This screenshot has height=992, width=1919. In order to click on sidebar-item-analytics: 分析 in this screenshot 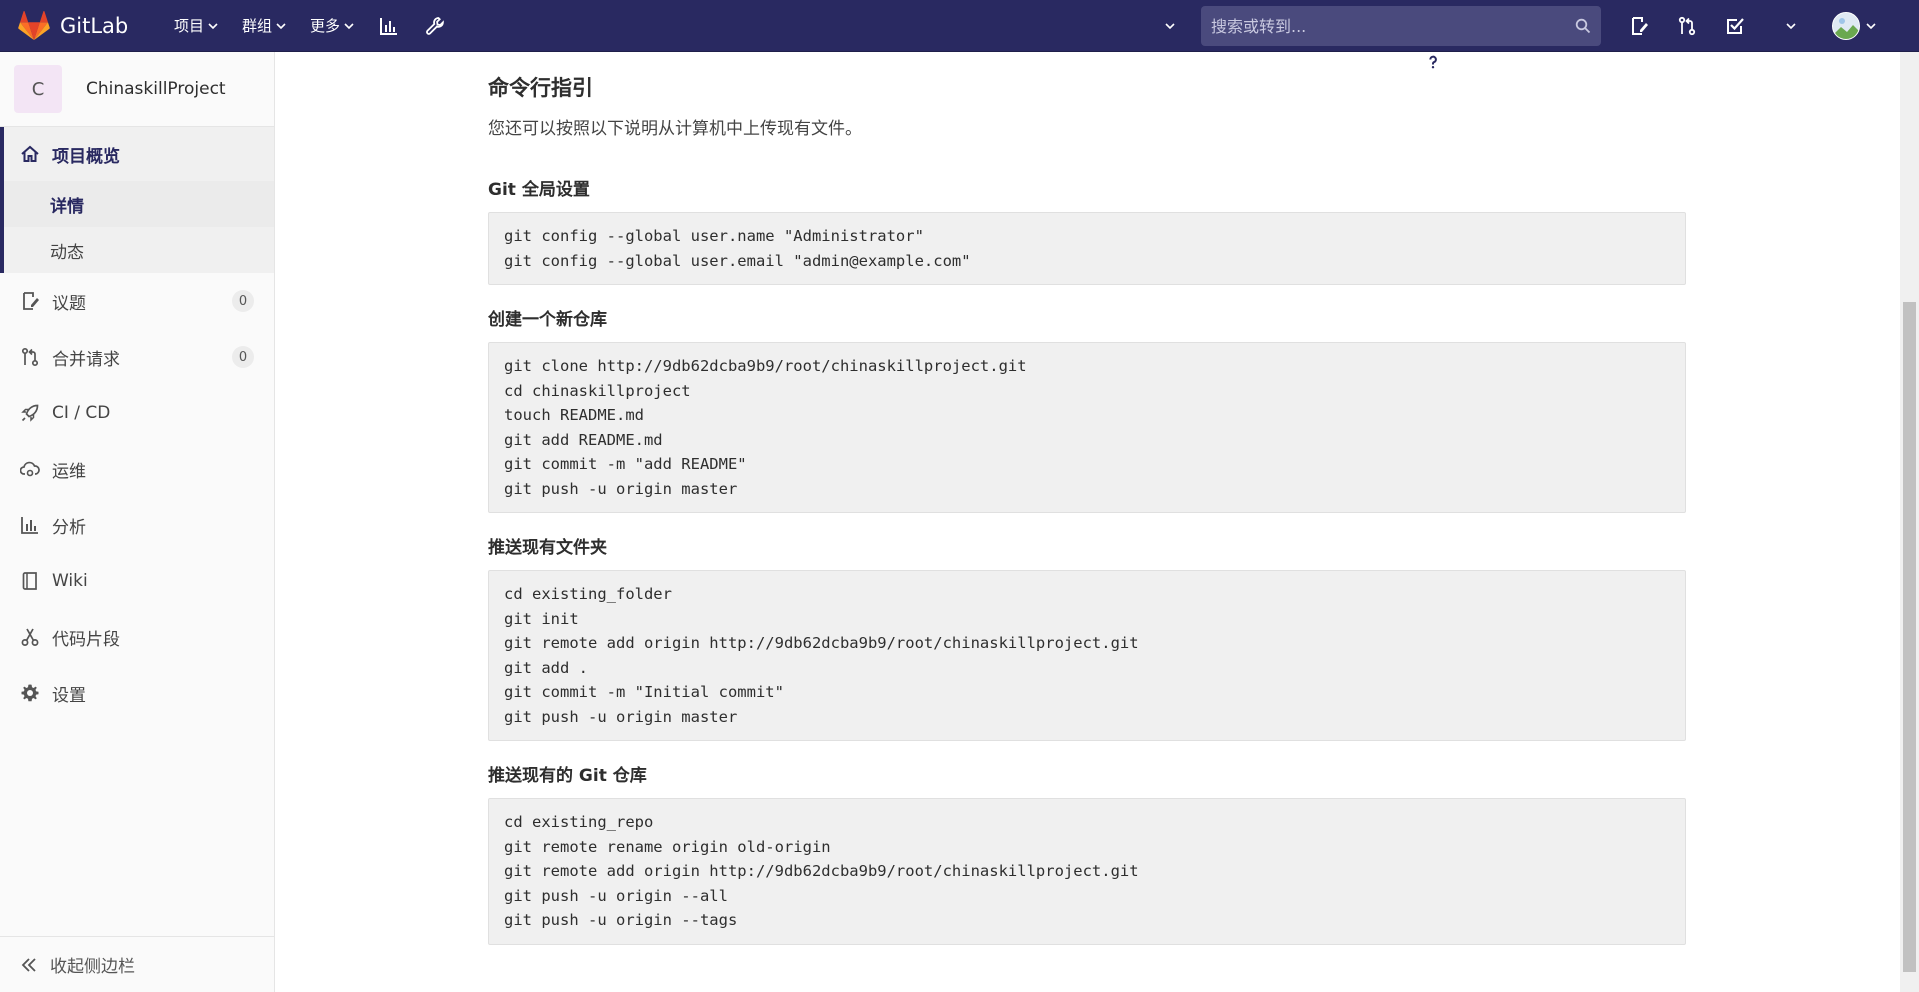, I will do `click(137, 525)`.